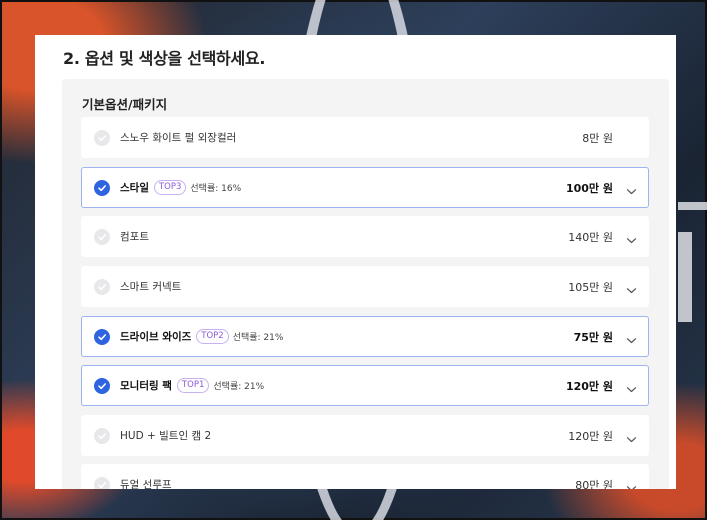 The width and height of the screenshot is (707, 520). What do you see at coordinates (134, 237) in the screenshot?
I see `option-name: 컴포트` at bounding box center [134, 237].